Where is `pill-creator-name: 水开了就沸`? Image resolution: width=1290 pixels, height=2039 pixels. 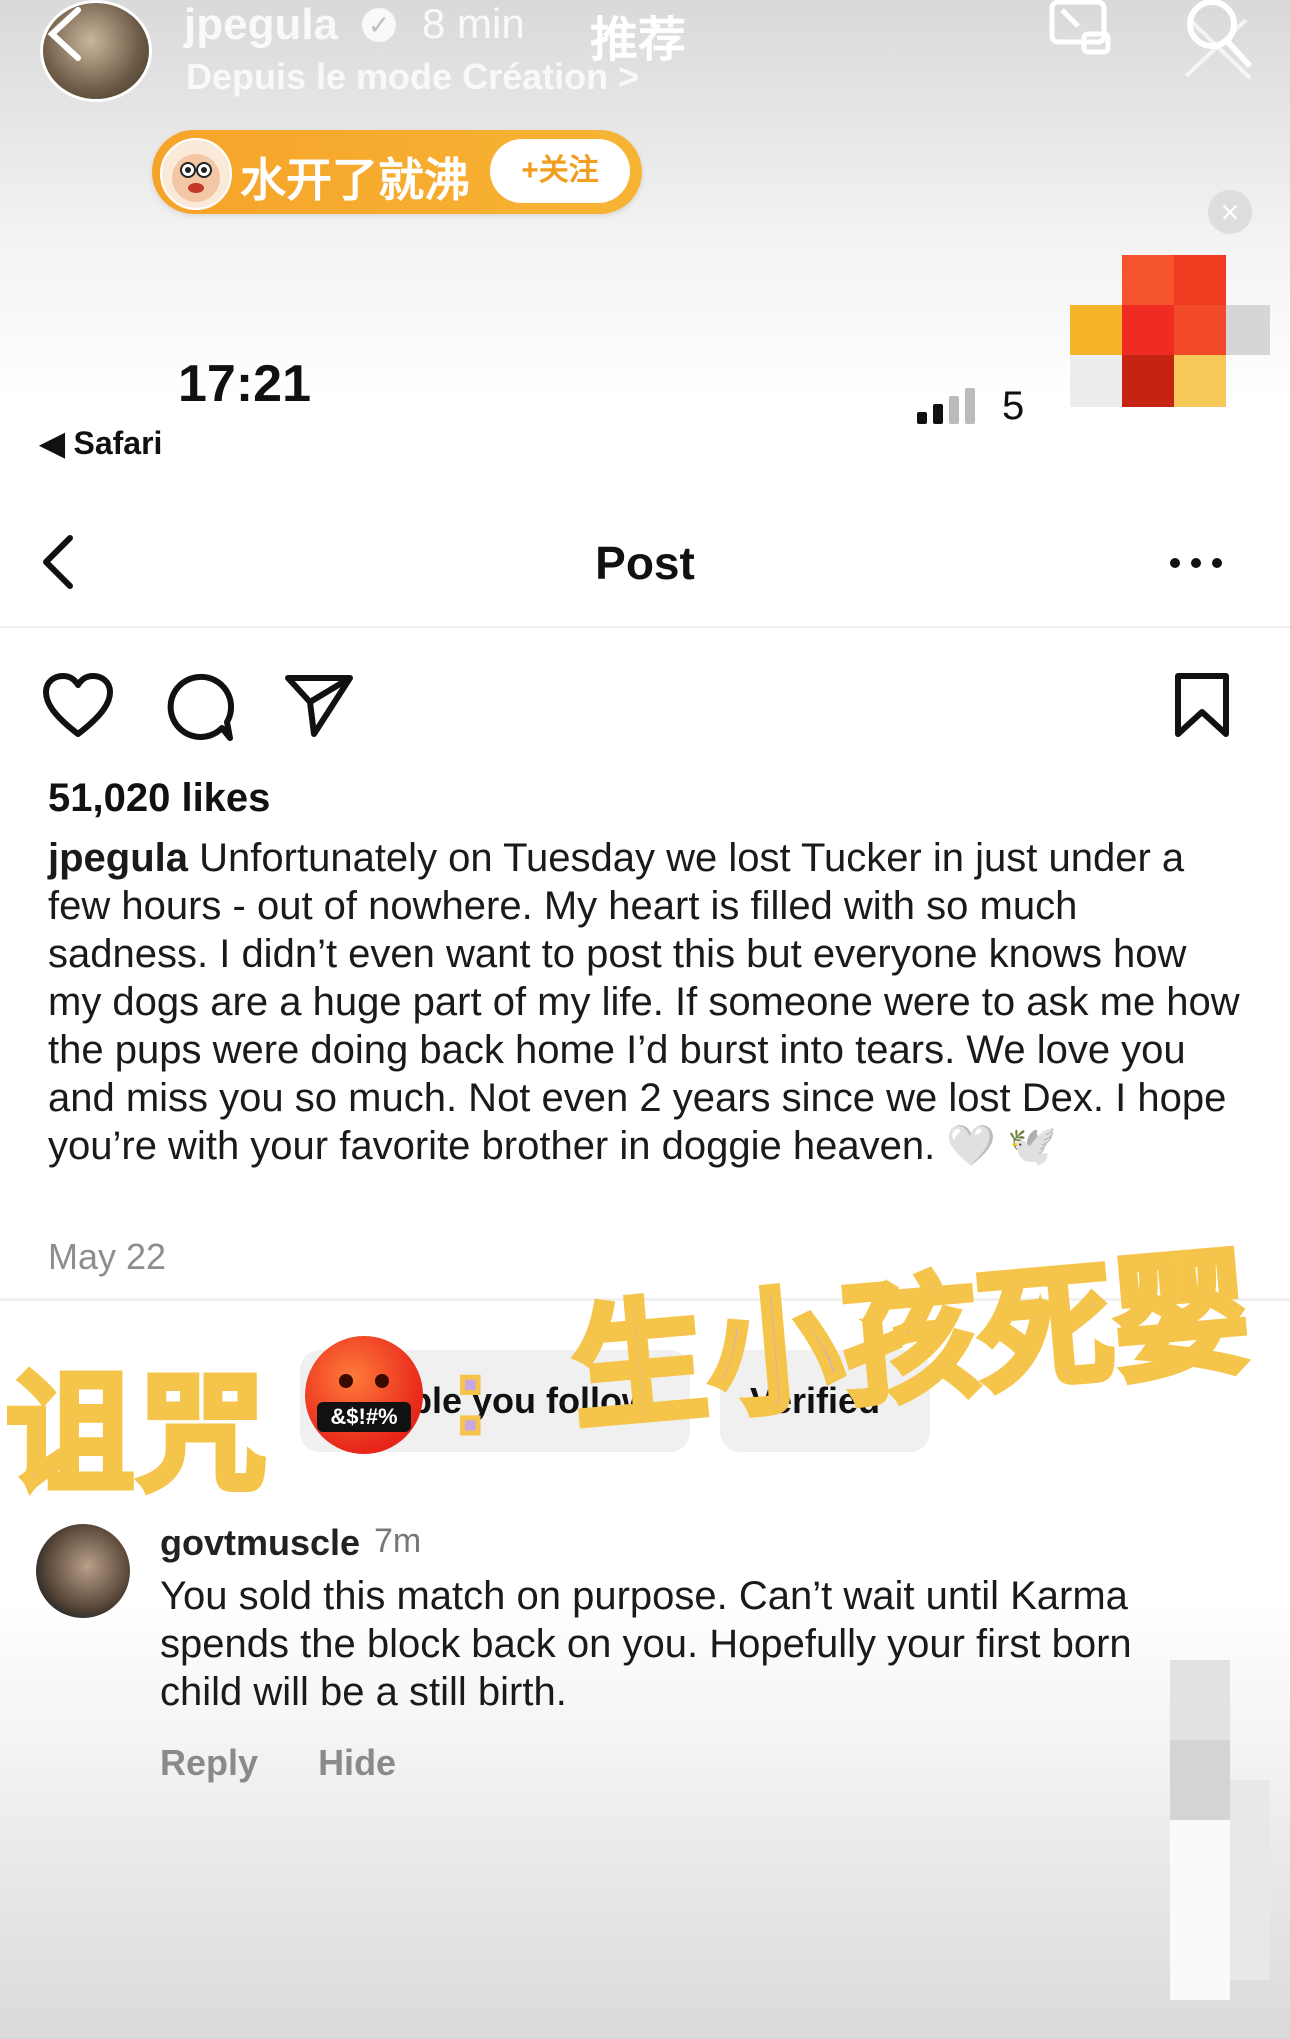 pill-creator-name: 水开了就沸 is located at coordinates (355, 177).